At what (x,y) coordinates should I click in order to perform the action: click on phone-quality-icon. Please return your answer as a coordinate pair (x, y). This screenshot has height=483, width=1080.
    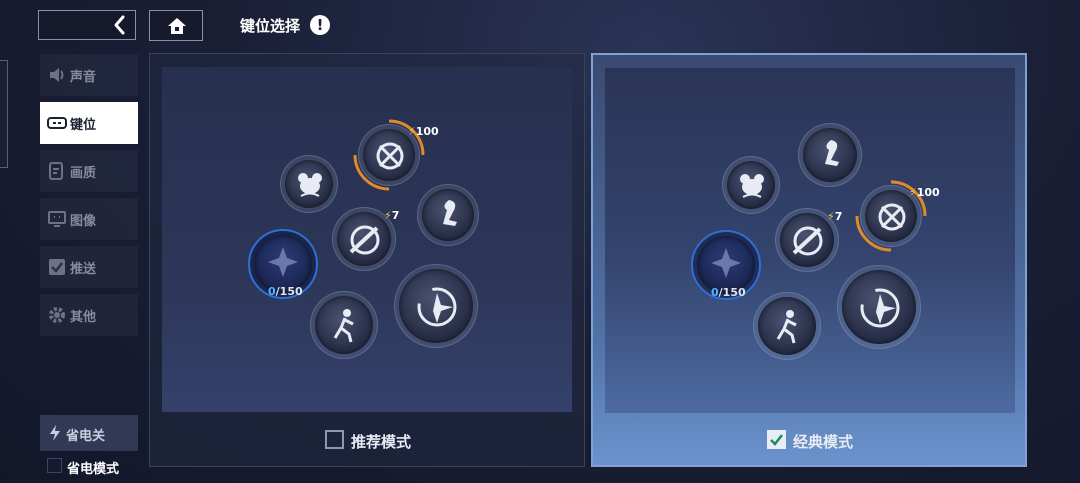
    Looking at the image, I should click on (56, 171).